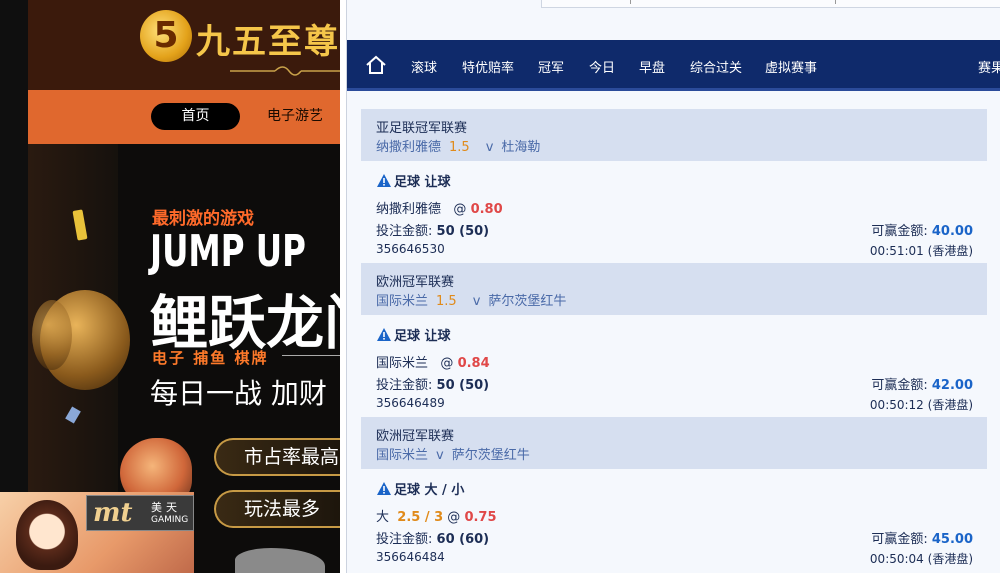 Image resolution: width=1000 pixels, height=573 pixels. I want to click on win-value: 40.00, so click(952, 231).